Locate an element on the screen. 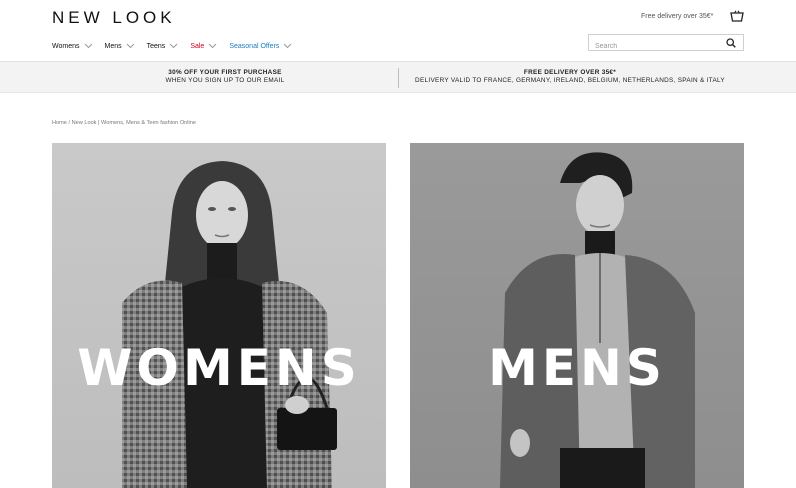 The width and height of the screenshot is (796, 488). nav-womens-label: Womens is located at coordinates (66, 46).